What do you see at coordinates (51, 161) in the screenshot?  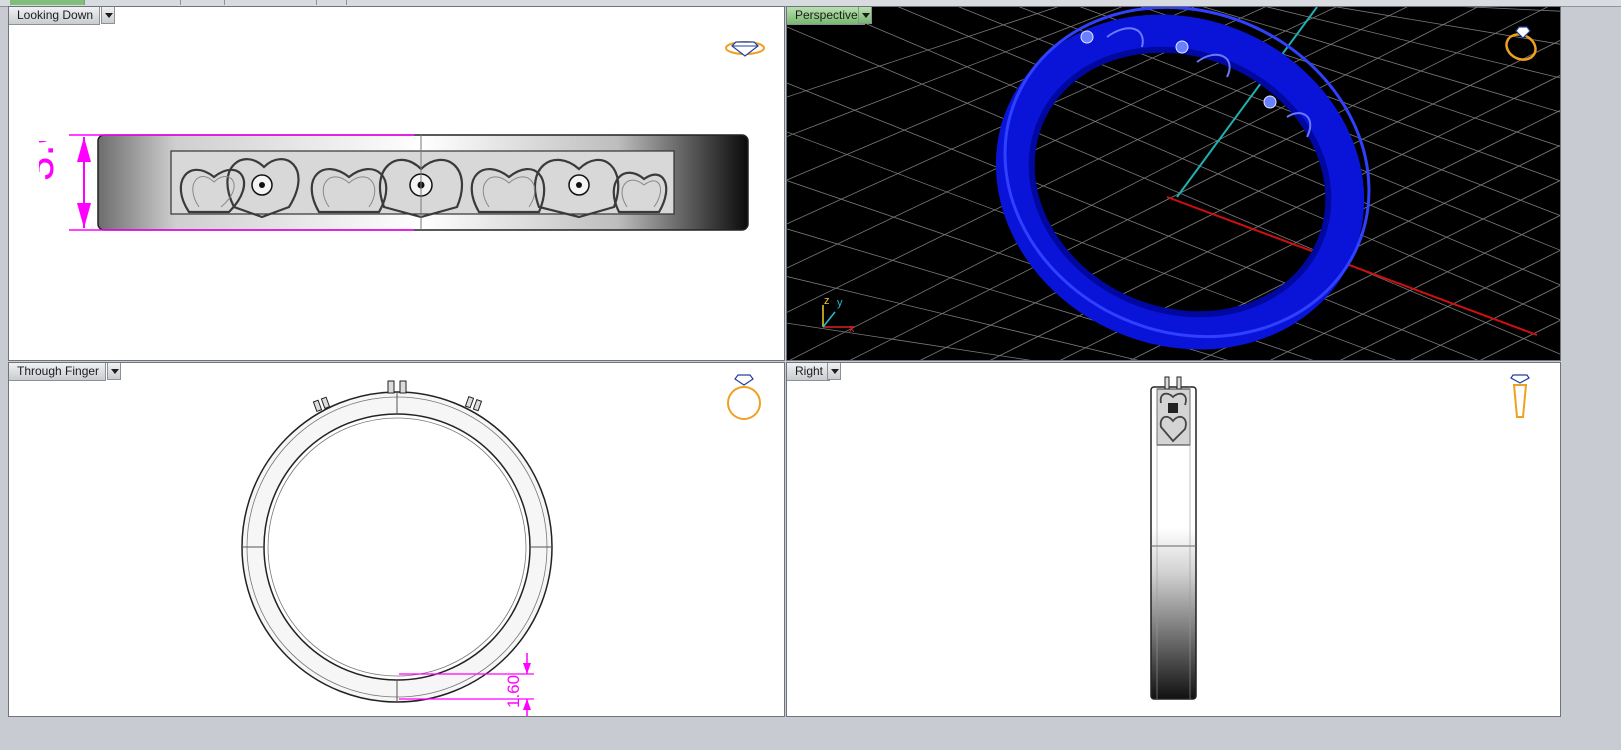 I see `dimension-height-text: 3.00` at bounding box center [51, 161].